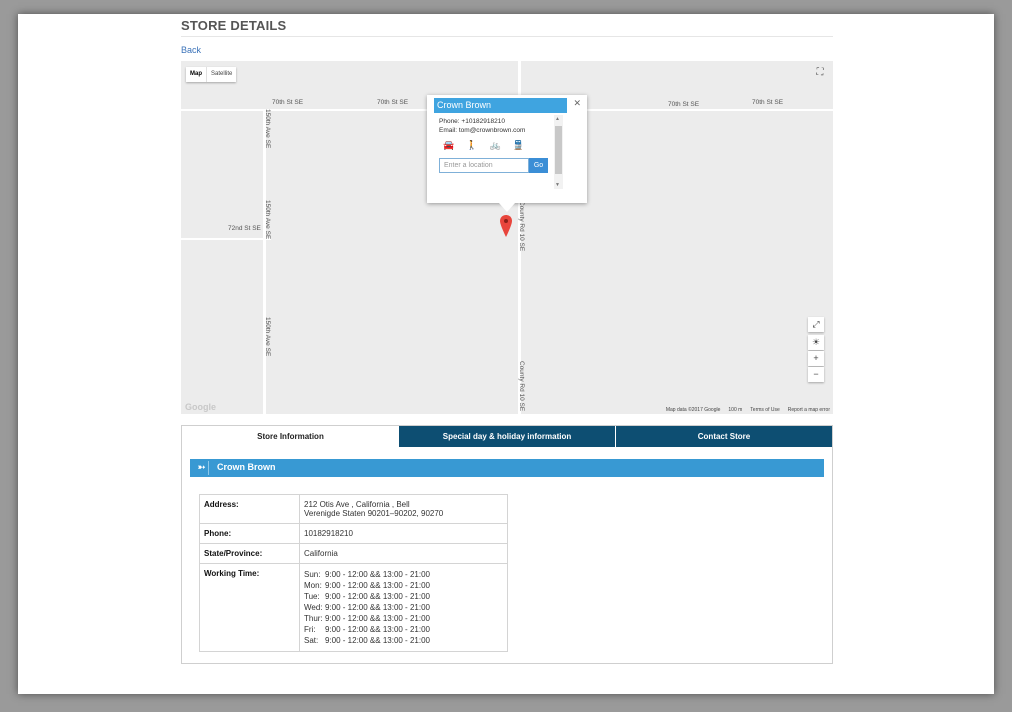 The height and width of the screenshot is (712, 1012). I want to click on day-label: Thur:, so click(313, 618).